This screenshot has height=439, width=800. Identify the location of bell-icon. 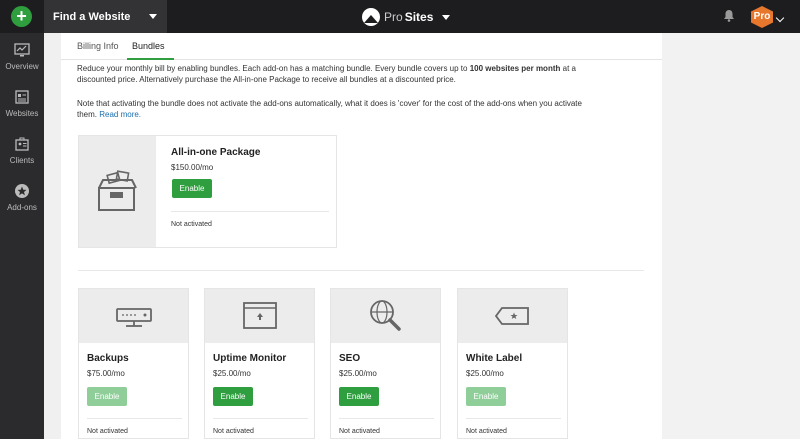
(729, 15).